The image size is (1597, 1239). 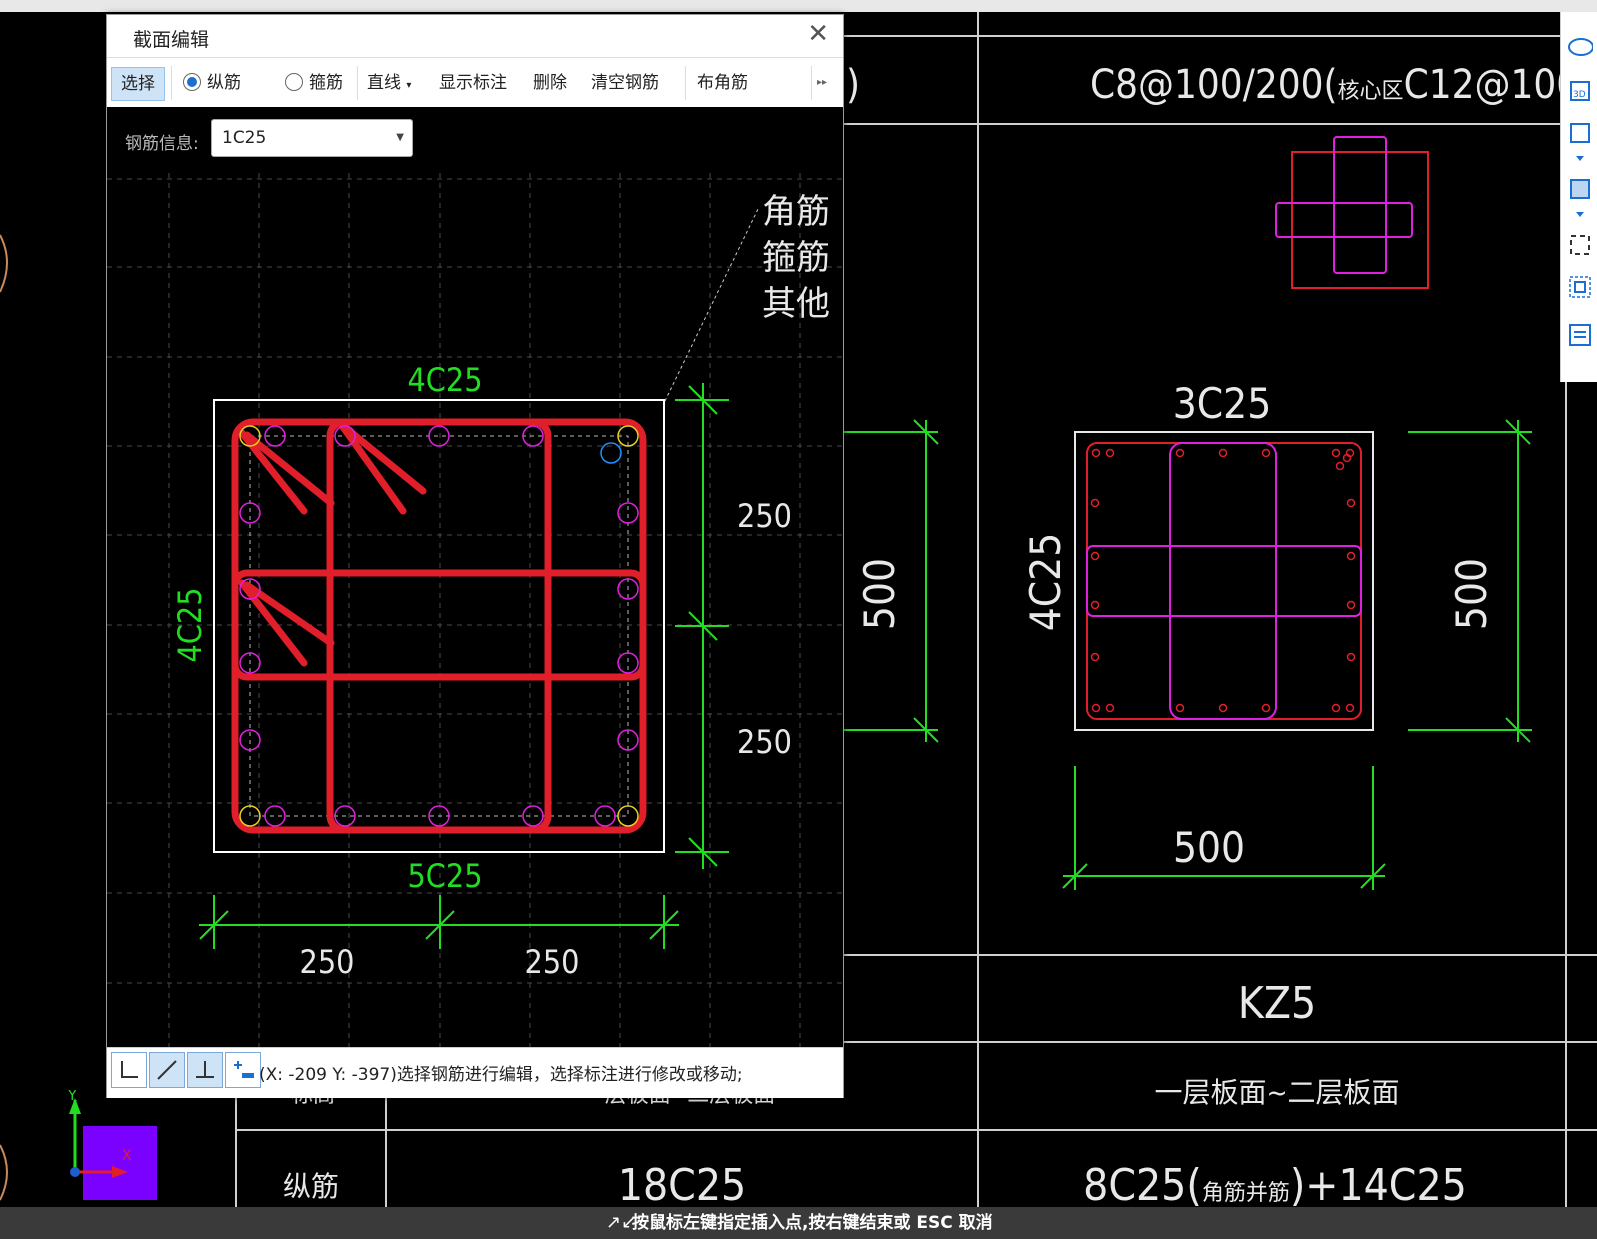 I want to click on selection-box-icon, so click(x=1580, y=245).